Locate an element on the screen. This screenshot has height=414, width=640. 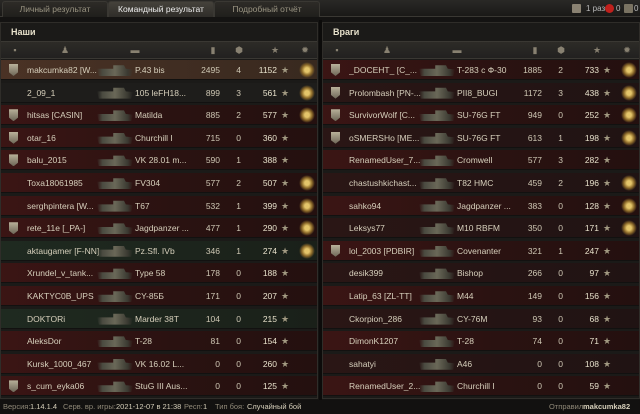
player-row: Xrundel_v_tank... Type 58 178 0 188 ★ is located at coordinates (159, 273).